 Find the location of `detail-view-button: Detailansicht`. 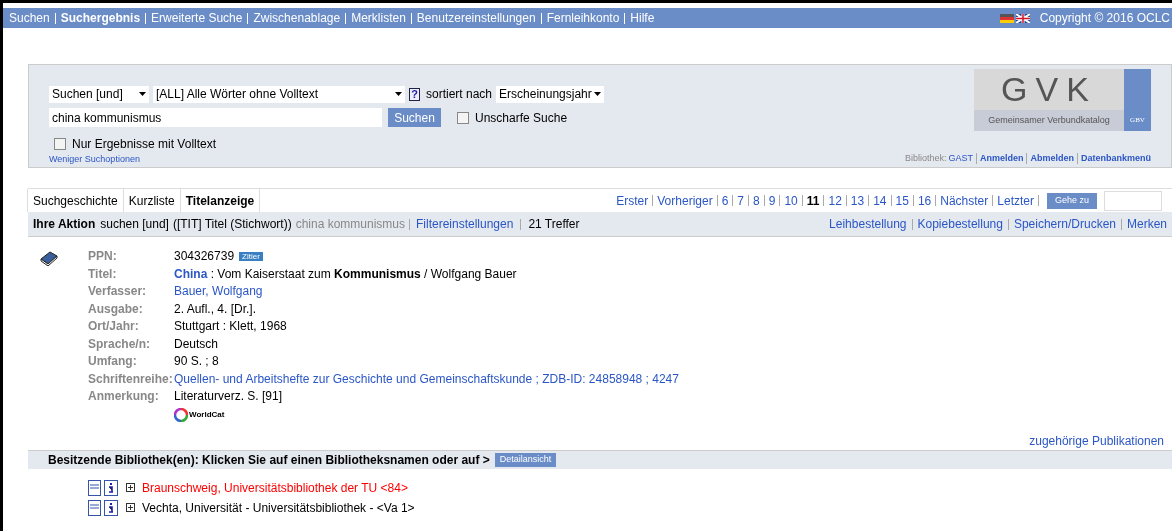

detail-view-button: Detailansicht is located at coordinates (525, 459).